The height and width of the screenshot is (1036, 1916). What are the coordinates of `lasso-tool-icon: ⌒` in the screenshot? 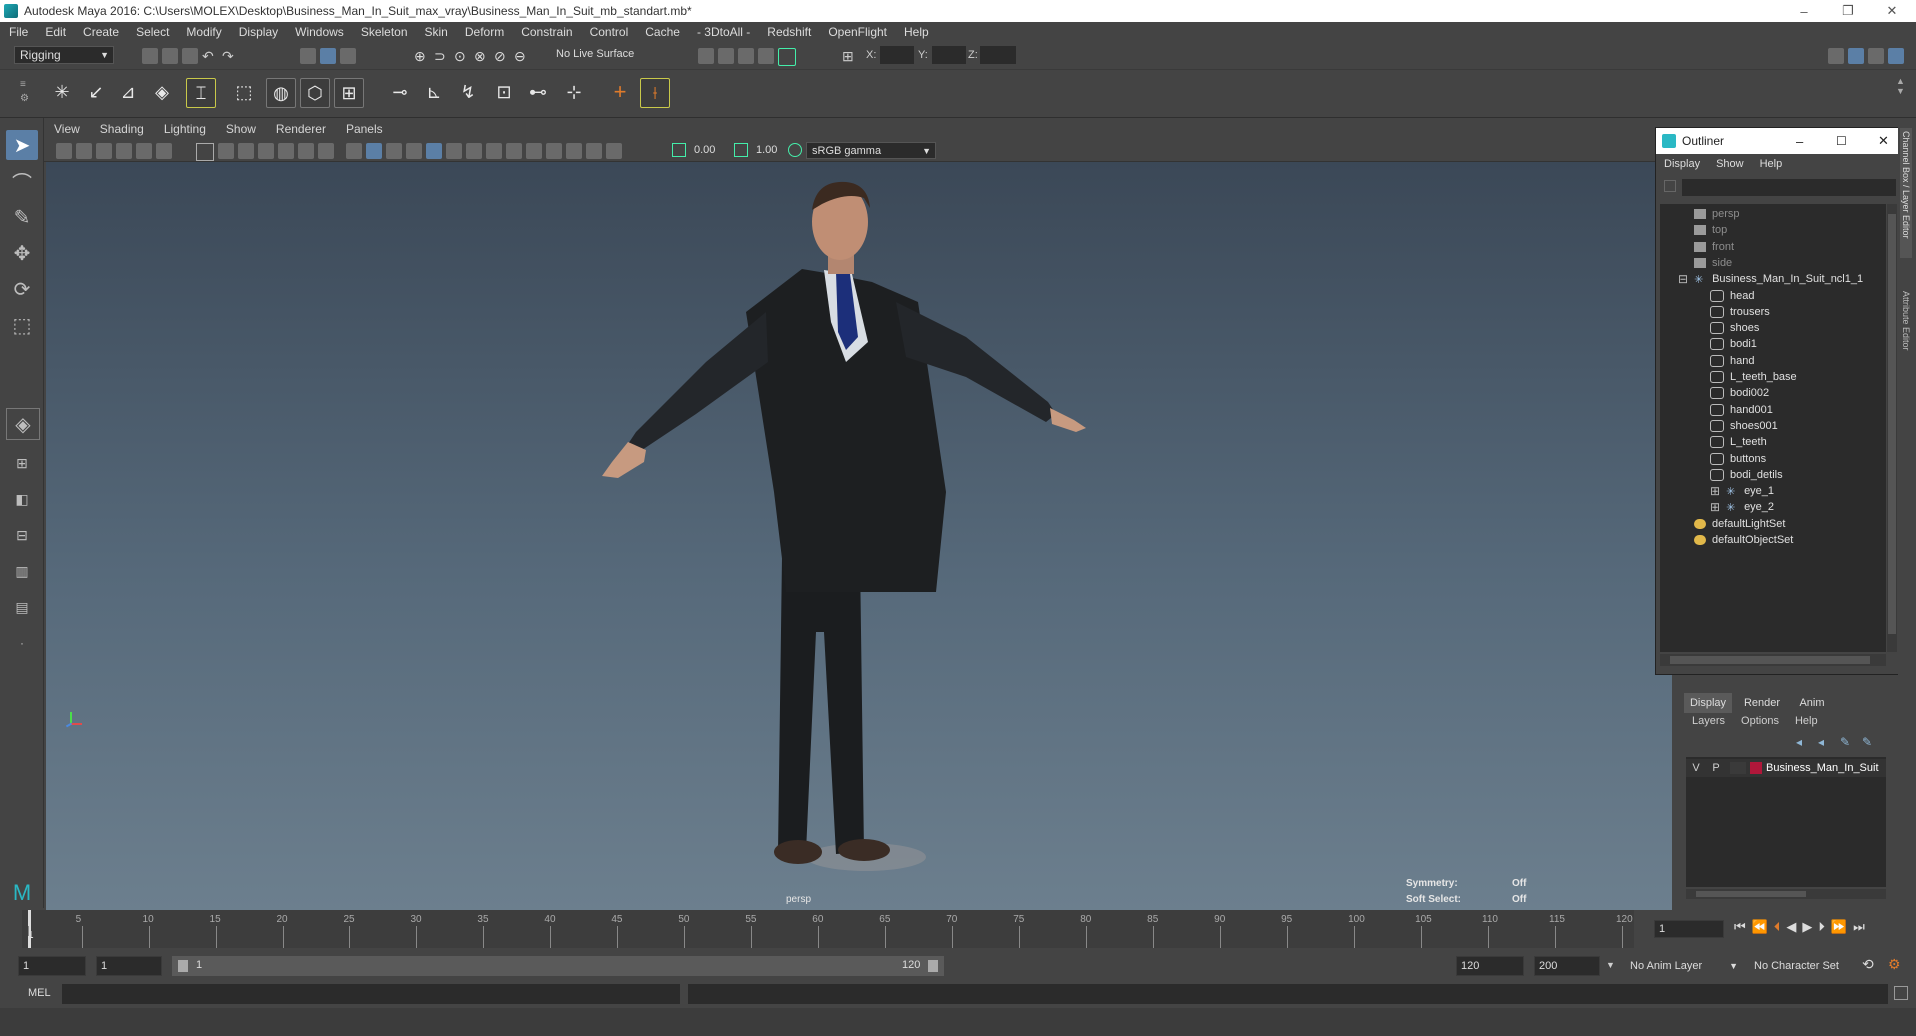 It's located at (22, 181).